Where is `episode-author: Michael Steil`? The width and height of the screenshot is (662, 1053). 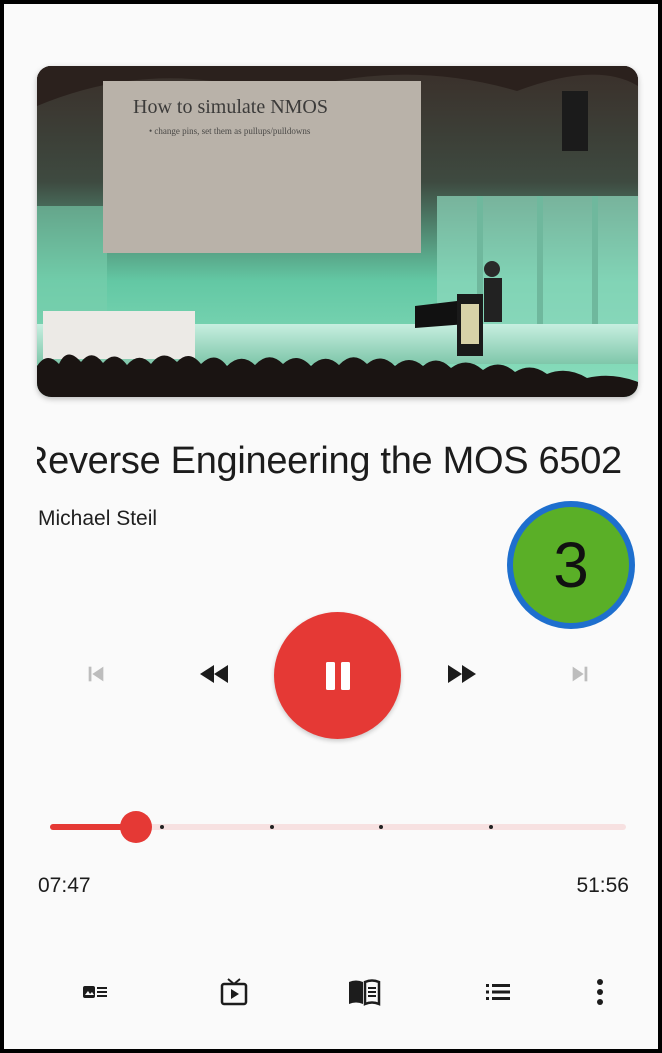 episode-author: Michael Steil is located at coordinates (97, 519).